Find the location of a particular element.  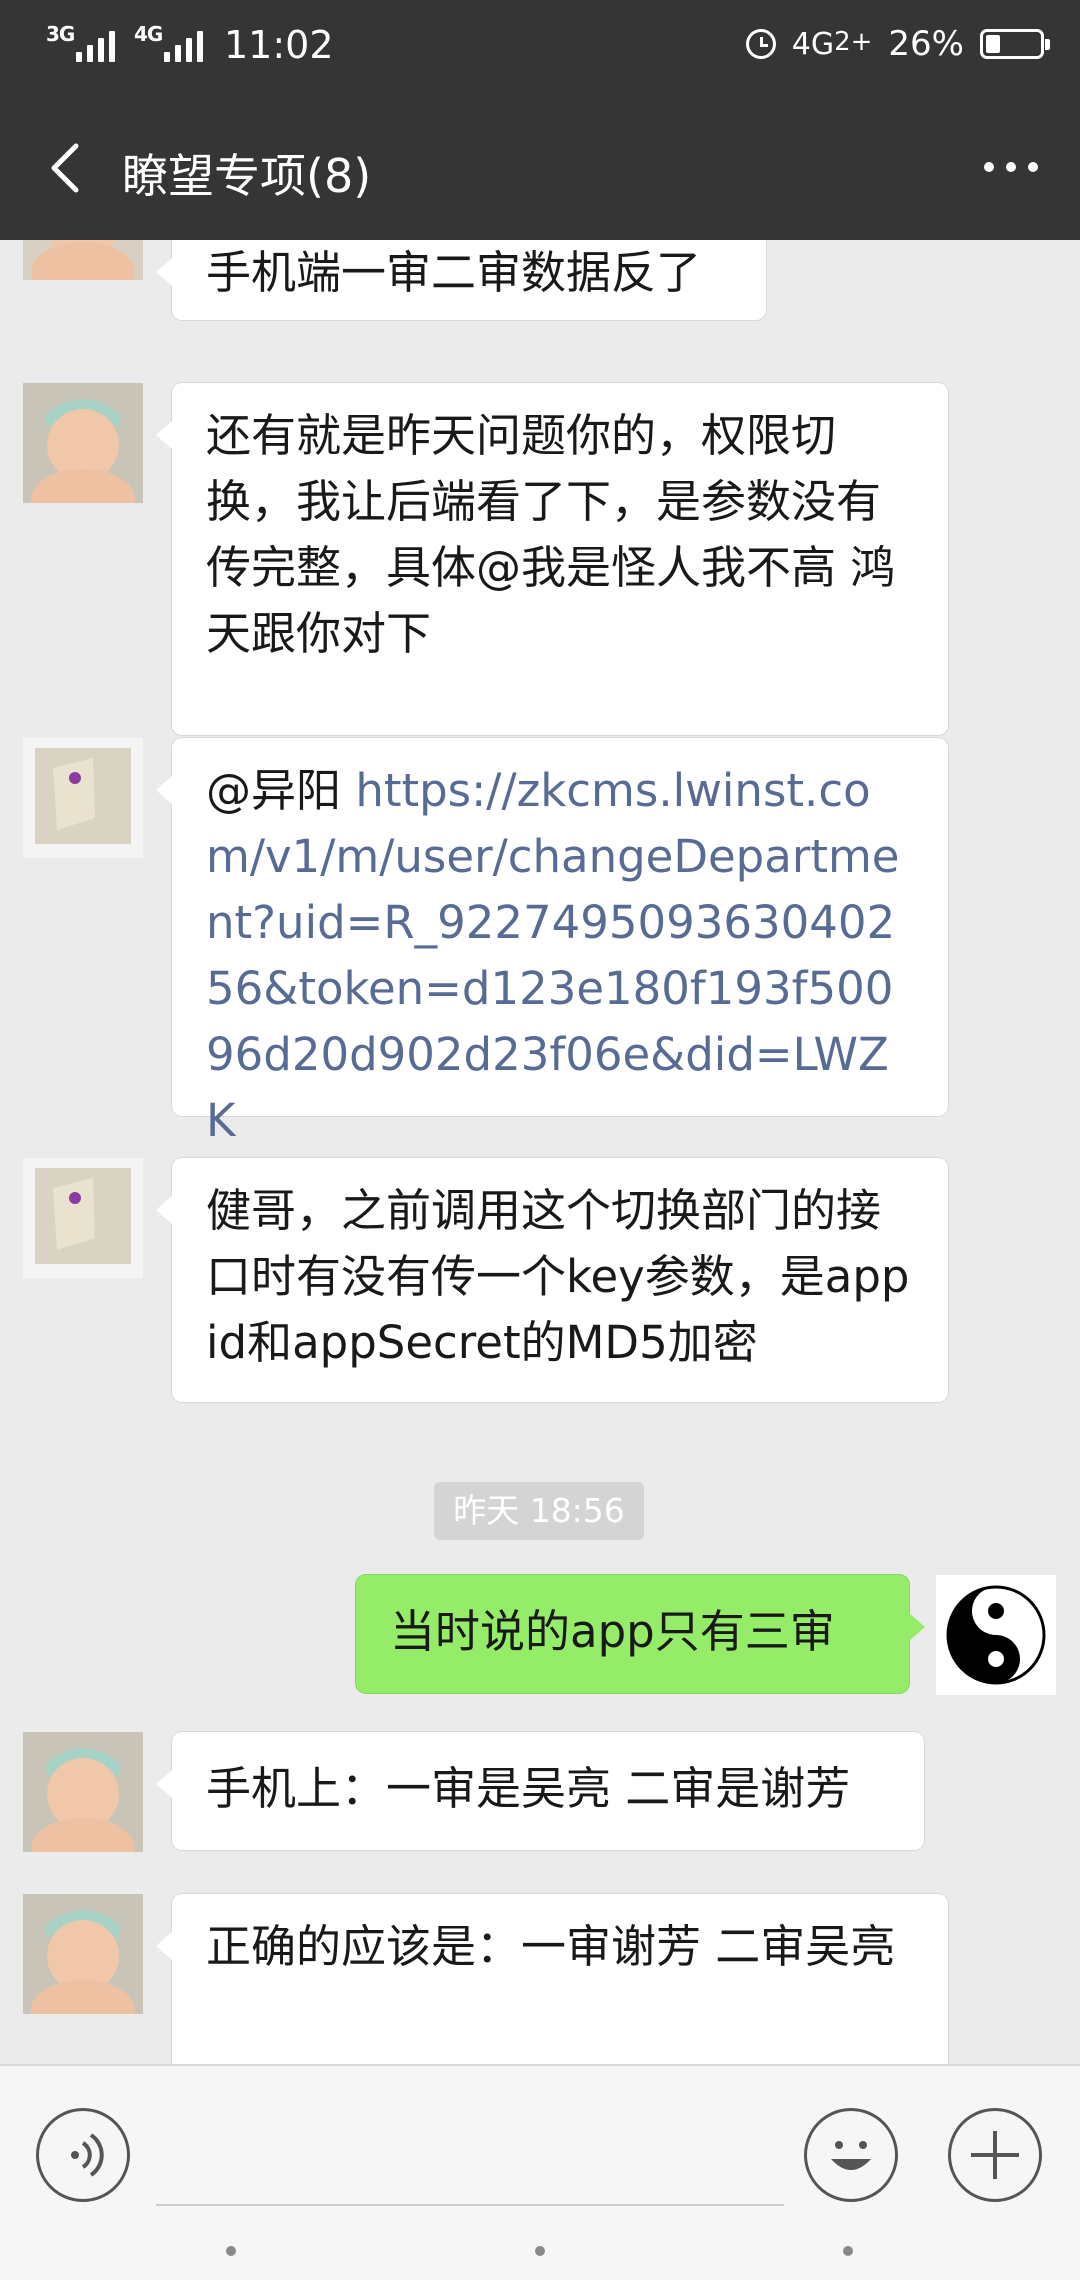

back-arrow-icon is located at coordinates (68, 168).